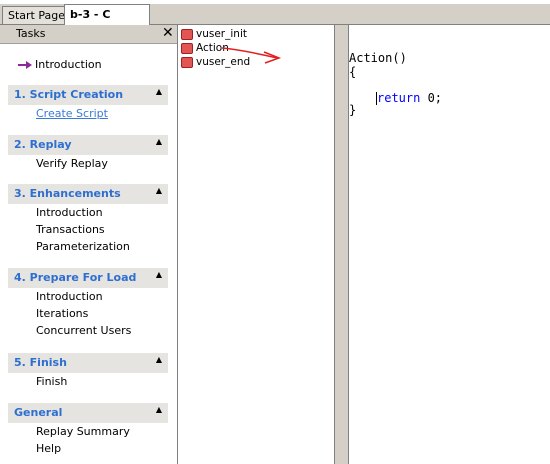  What do you see at coordinates (88, 330) in the screenshot?
I see `task-item-concurrent-users: Concurrent Users` at bounding box center [88, 330].